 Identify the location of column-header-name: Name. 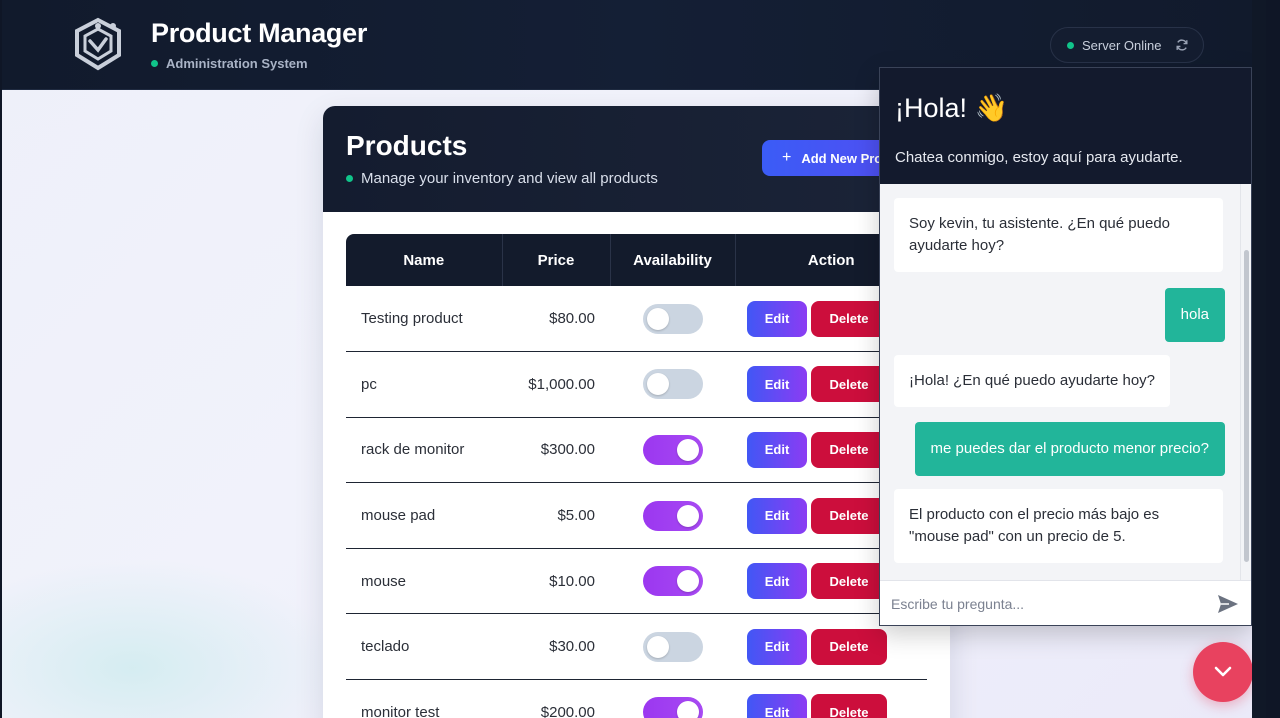
(424, 260).